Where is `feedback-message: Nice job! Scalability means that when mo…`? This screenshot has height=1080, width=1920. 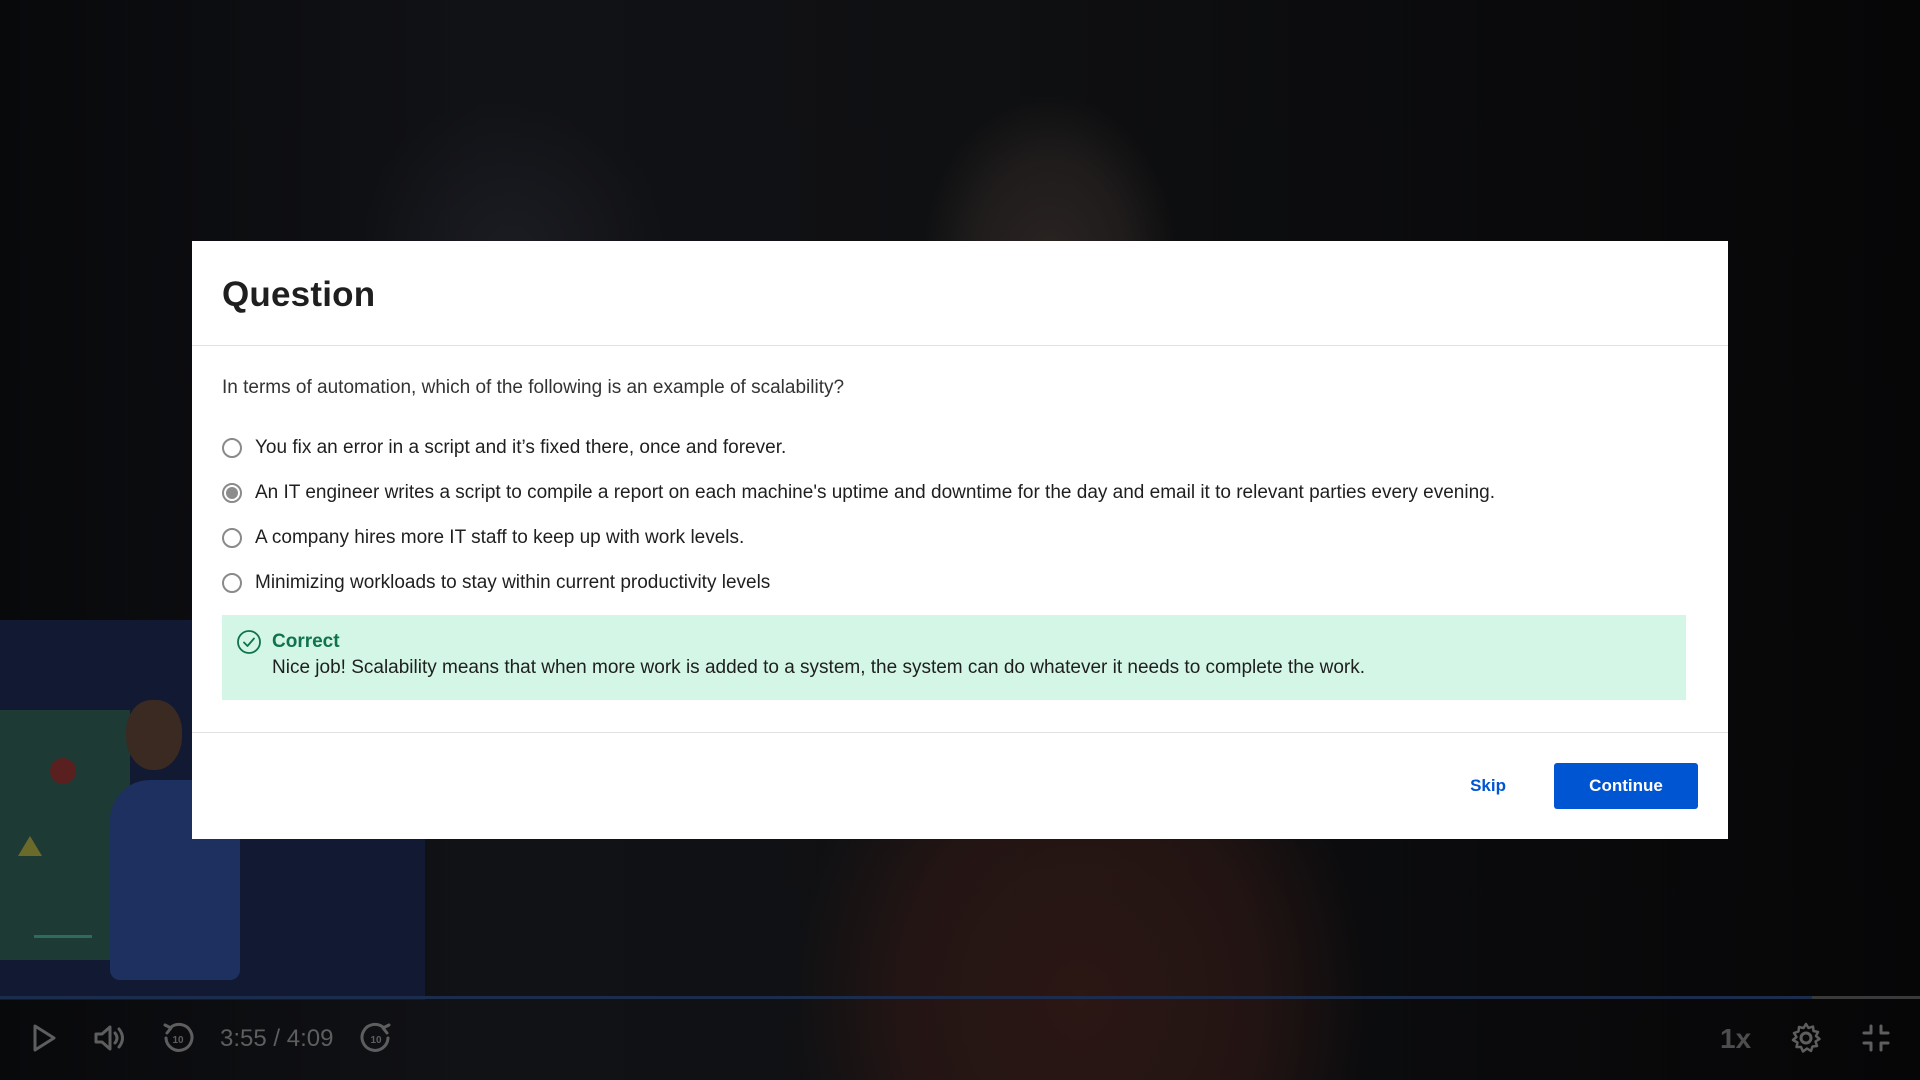
feedback-message: Nice job! Scalability means that when mo… is located at coordinates (819, 667).